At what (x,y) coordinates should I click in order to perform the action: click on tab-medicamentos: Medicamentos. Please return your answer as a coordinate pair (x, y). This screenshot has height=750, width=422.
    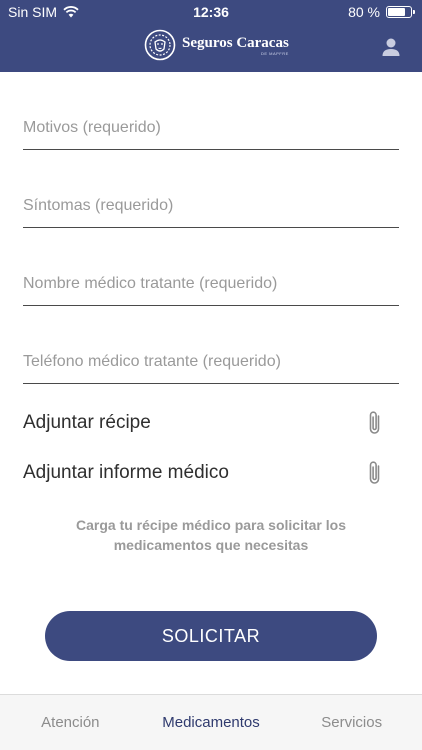
    Looking at the image, I should click on (211, 722).